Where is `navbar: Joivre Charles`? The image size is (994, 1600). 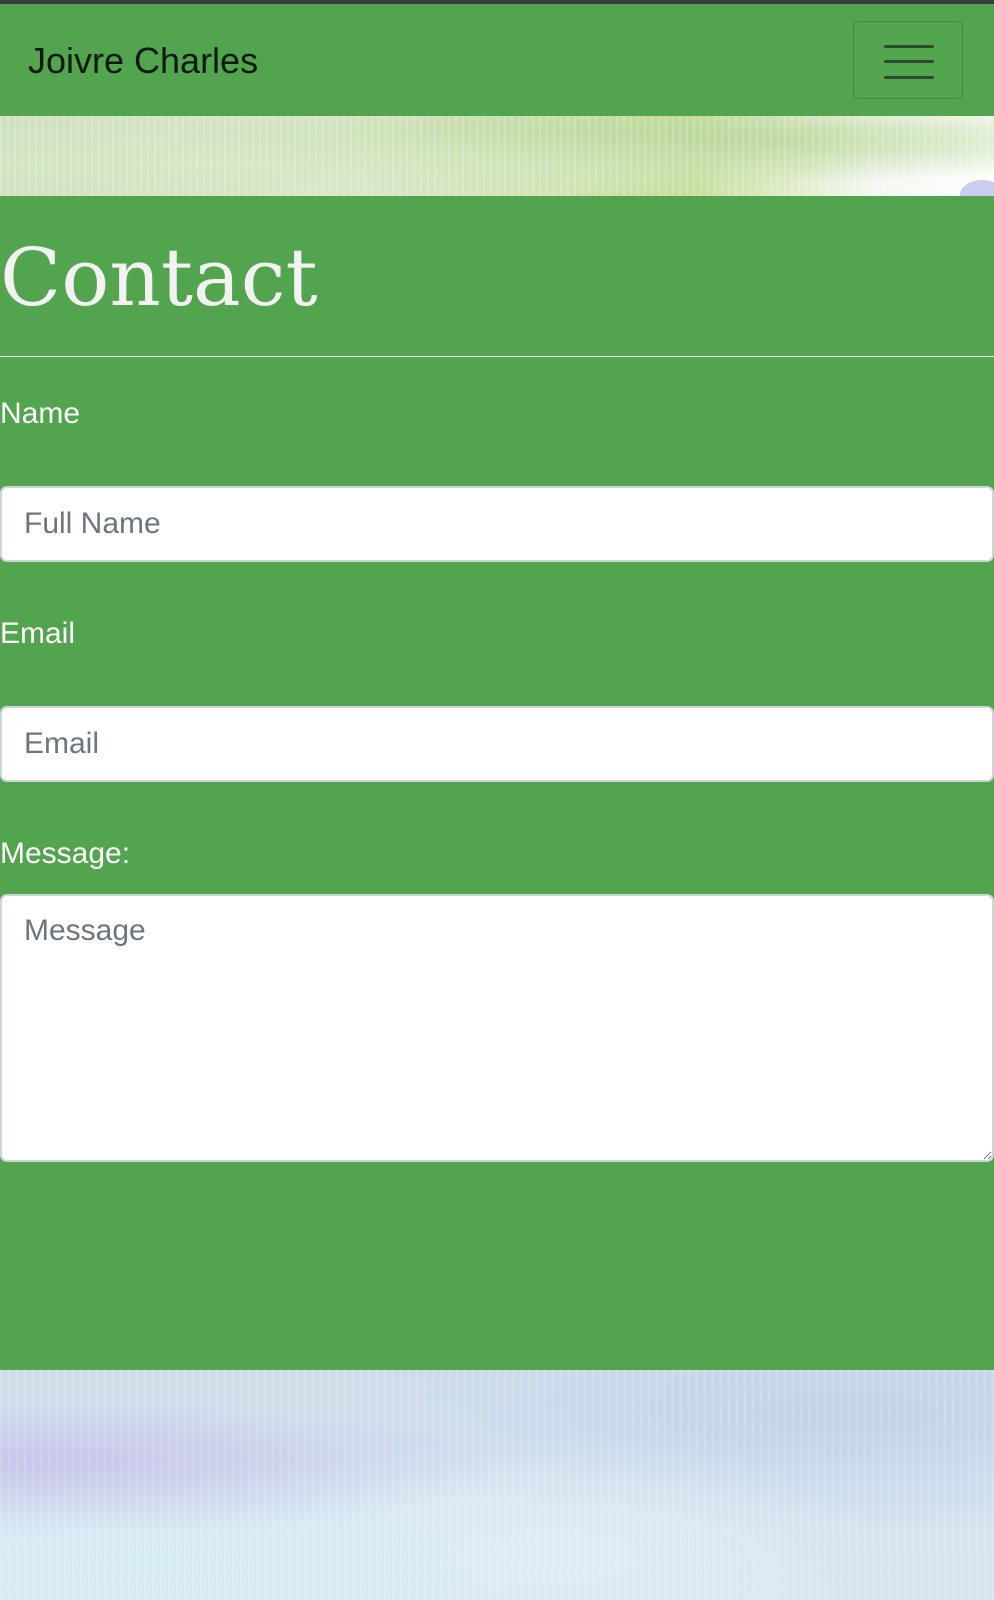 navbar: Joivre Charles is located at coordinates (497, 60).